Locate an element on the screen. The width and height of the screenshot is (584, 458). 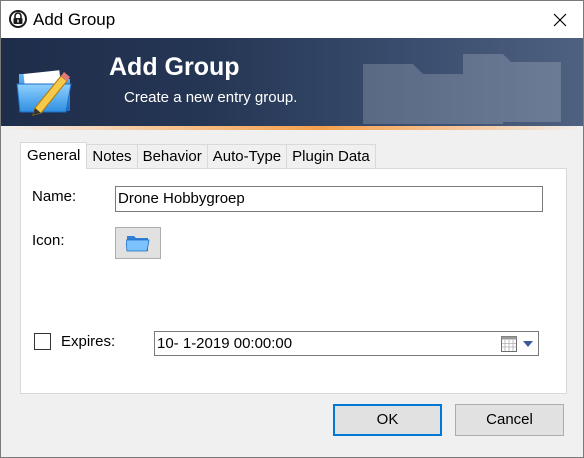
tab-notes: Notes is located at coordinates (112, 156).